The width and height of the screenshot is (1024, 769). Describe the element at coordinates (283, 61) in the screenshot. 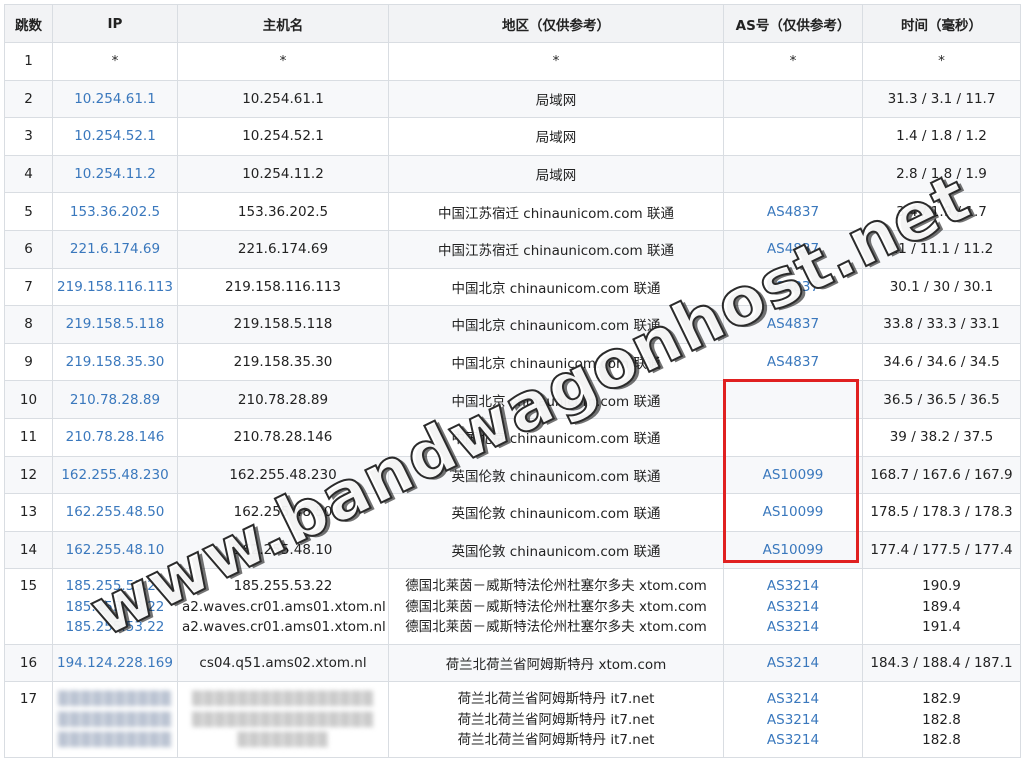

I see `host-text: *` at that location.